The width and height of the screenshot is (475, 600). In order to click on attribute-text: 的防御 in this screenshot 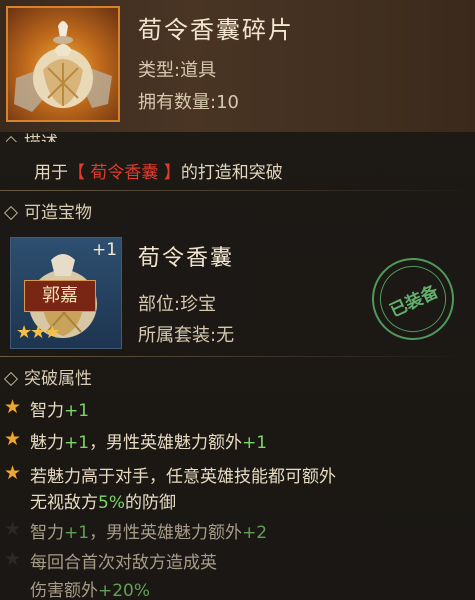, I will do `click(150, 503)`.